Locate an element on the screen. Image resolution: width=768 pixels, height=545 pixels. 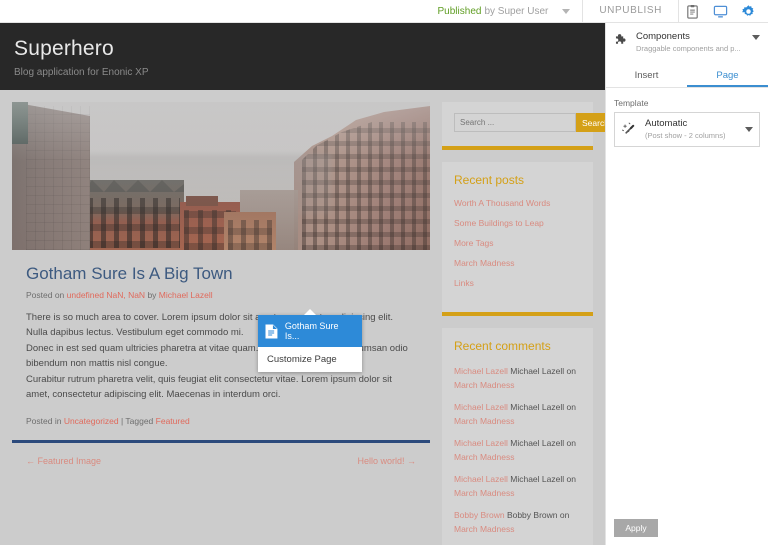
magic-wand-icon is located at coordinates (628, 128).